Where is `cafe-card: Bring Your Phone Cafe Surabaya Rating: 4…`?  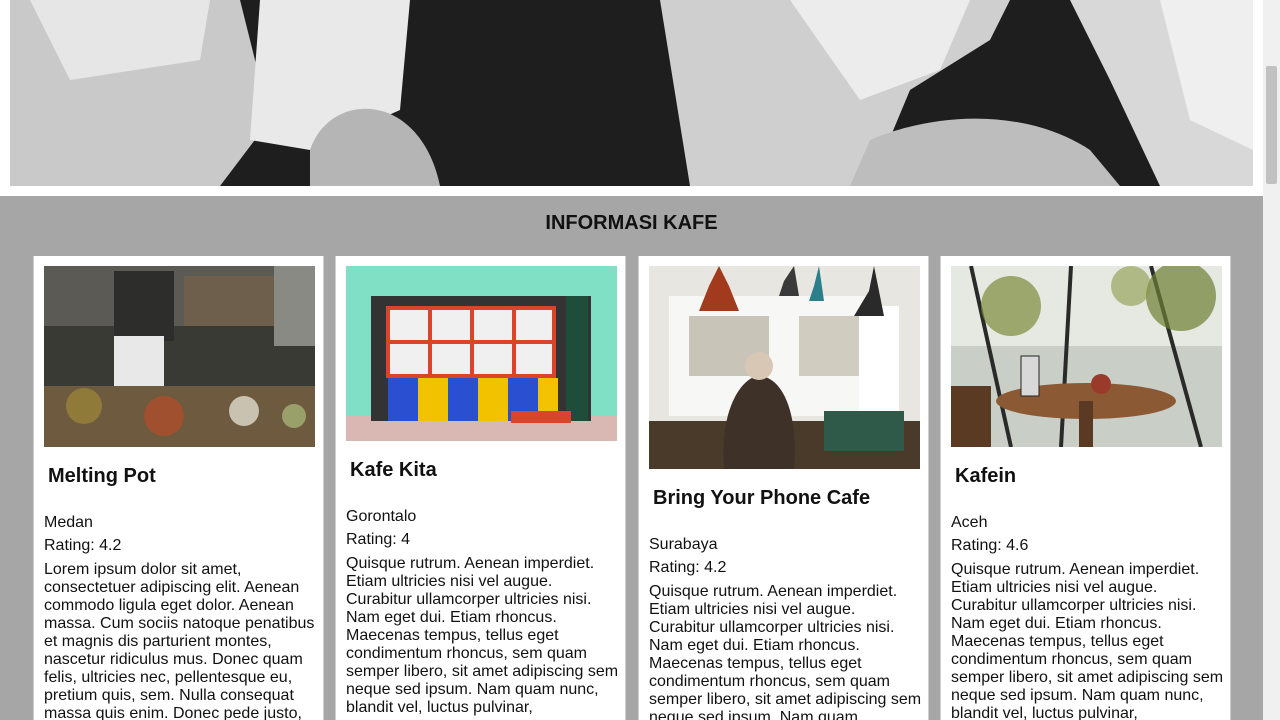
cafe-card: Bring Your Phone Cafe Surabaya Rating: 4… is located at coordinates (783, 488).